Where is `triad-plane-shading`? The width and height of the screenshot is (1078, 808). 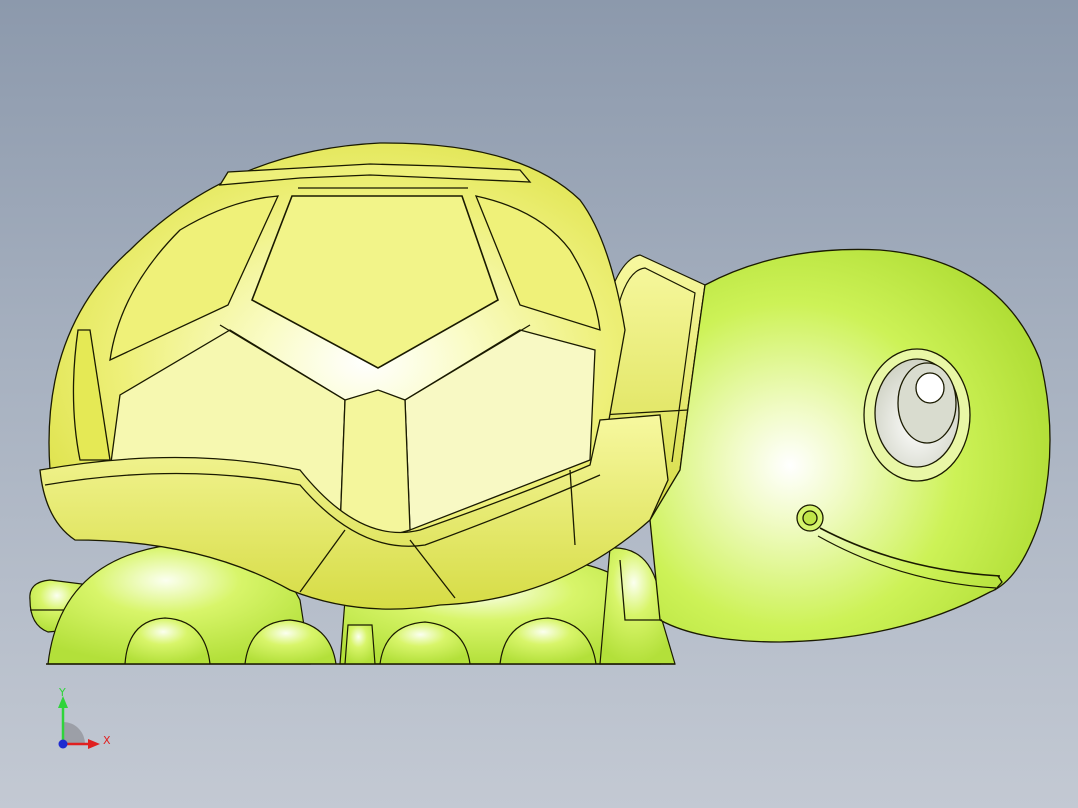 triad-plane-shading is located at coordinates (74, 733).